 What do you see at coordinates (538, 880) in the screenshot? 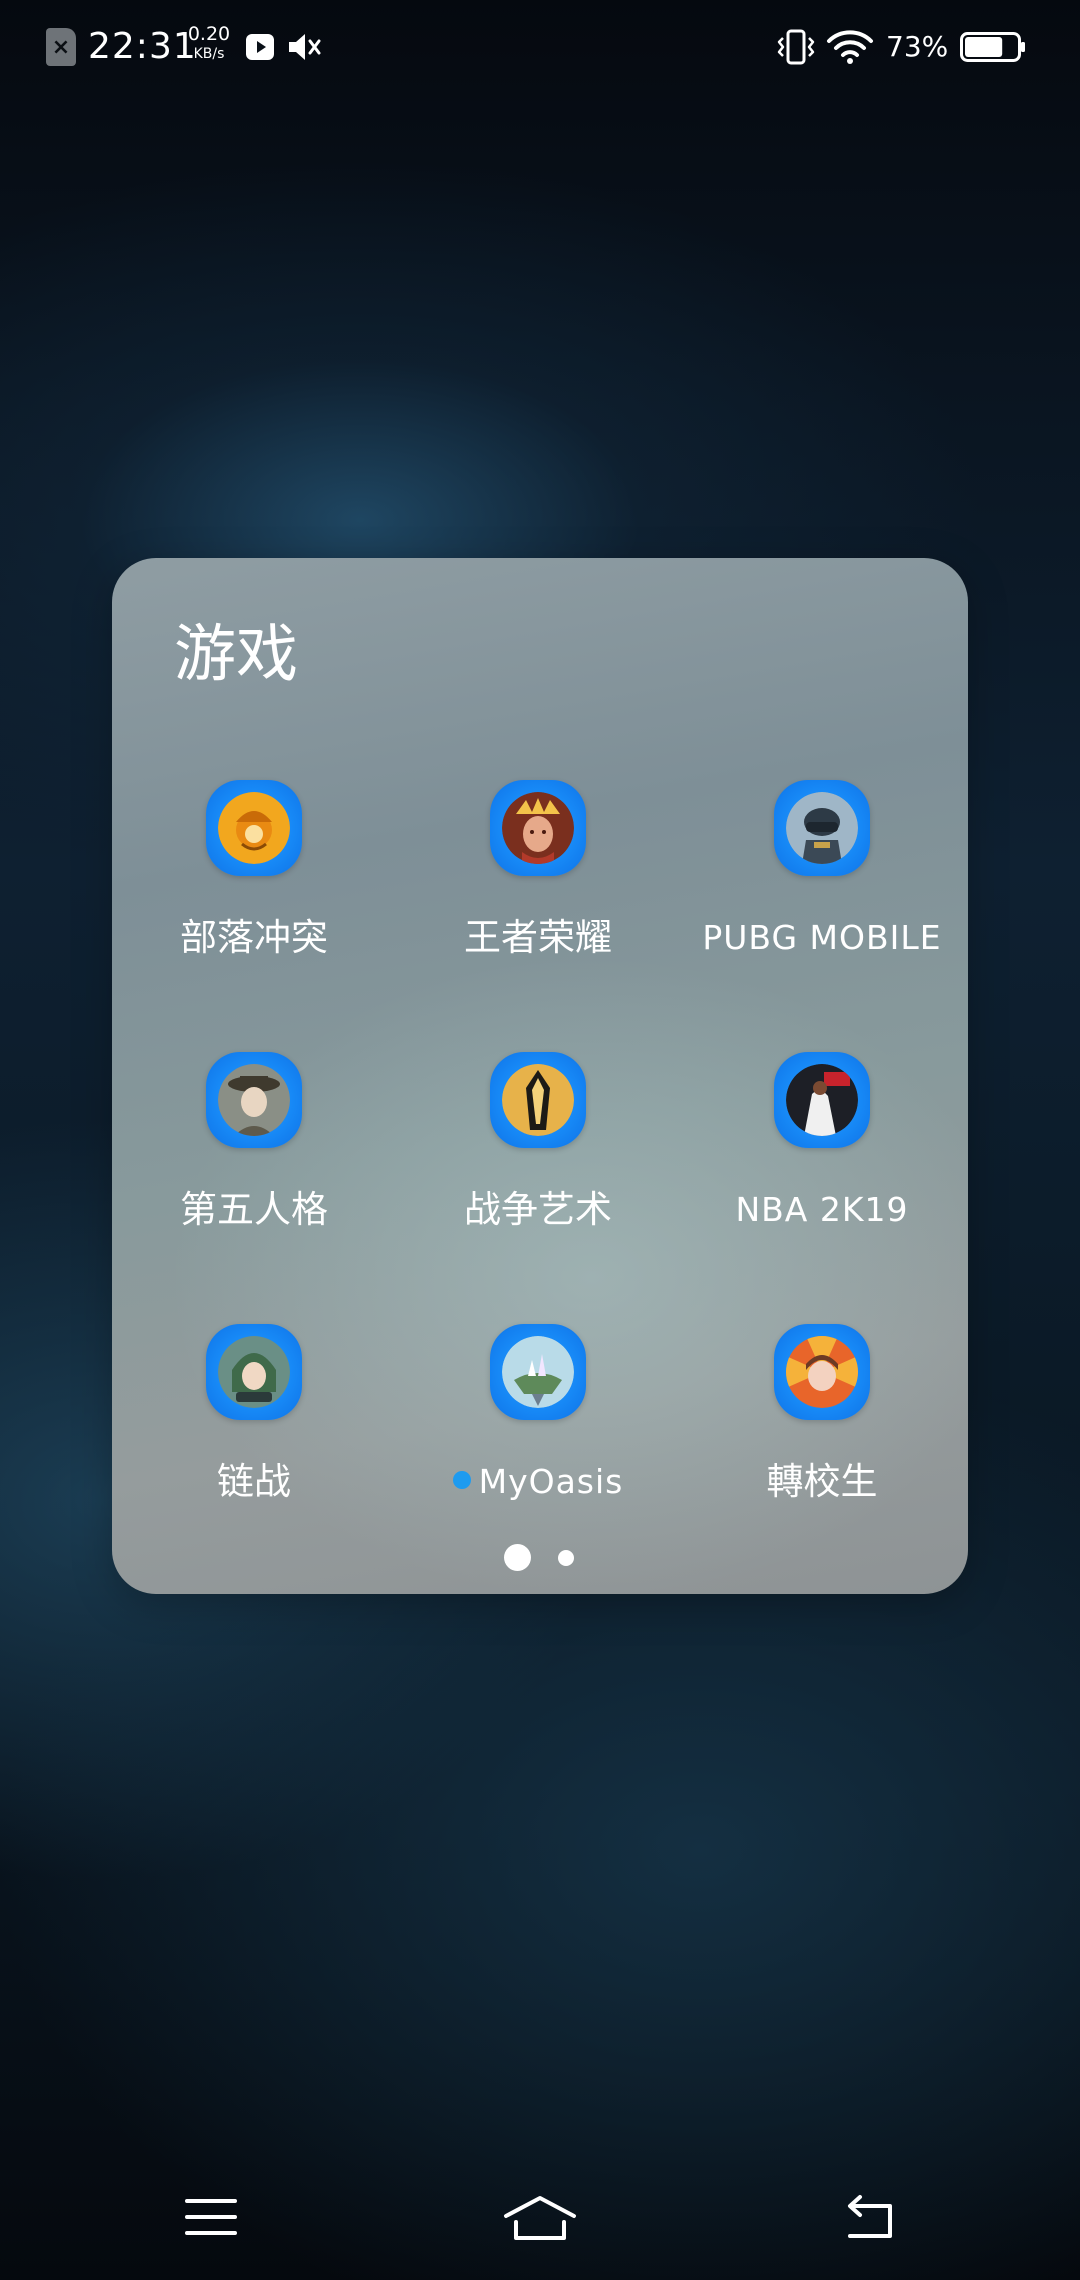
I see `app-honor-of-kings: 王者荣耀` at bounding box center [538, 880].